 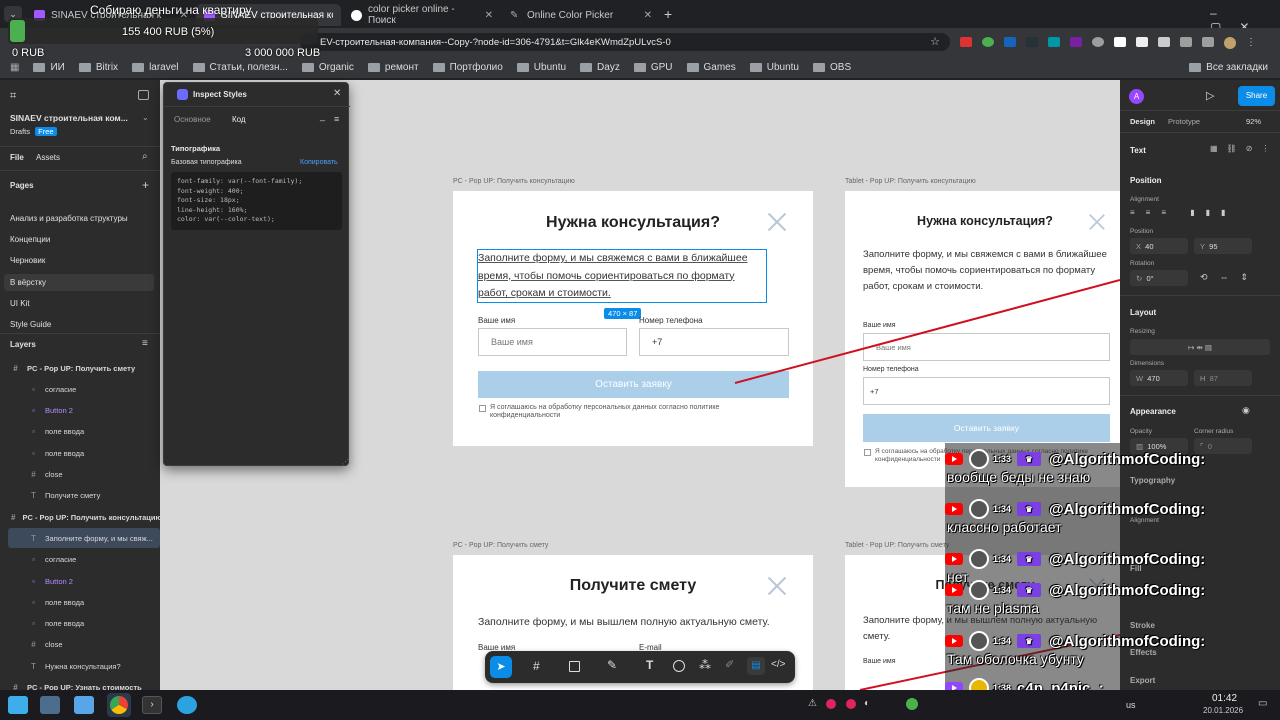 I want to click on resize-handle-icon: ⋰, so click(x=345, y=462).